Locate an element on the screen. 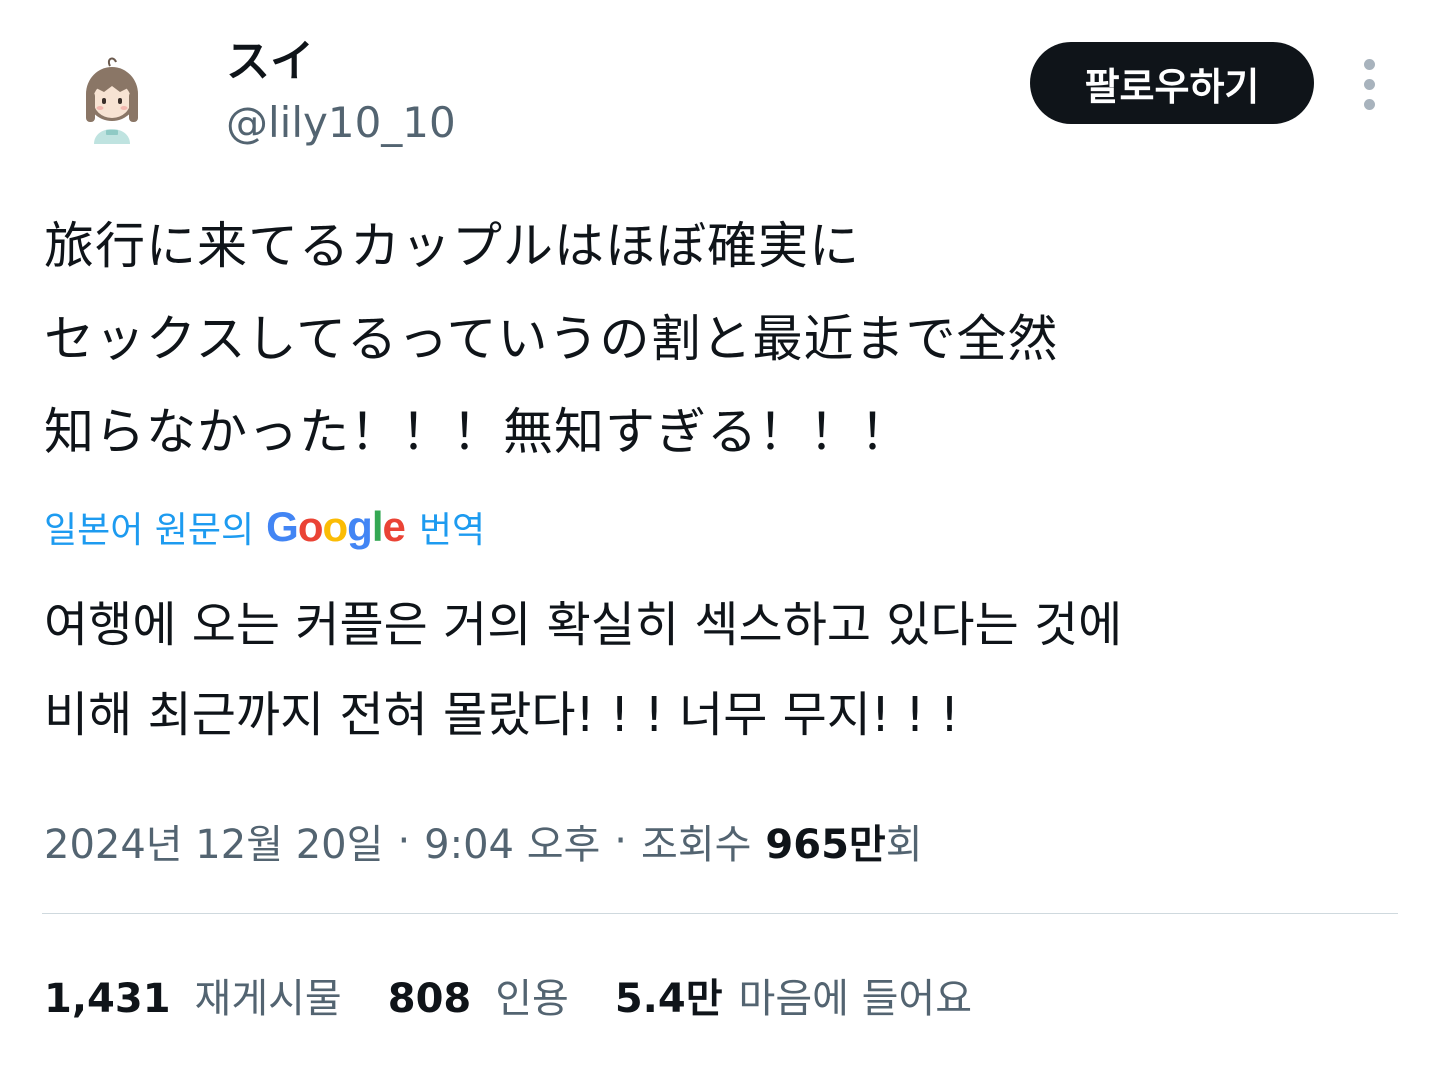 This screenshot has height=1068, width=1440. quotes-label: 인용 is located at coordinates (532, 999).